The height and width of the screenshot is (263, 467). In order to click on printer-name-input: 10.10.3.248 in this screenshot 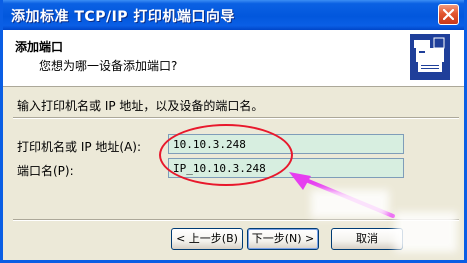, I will do `click(286, 144)`.